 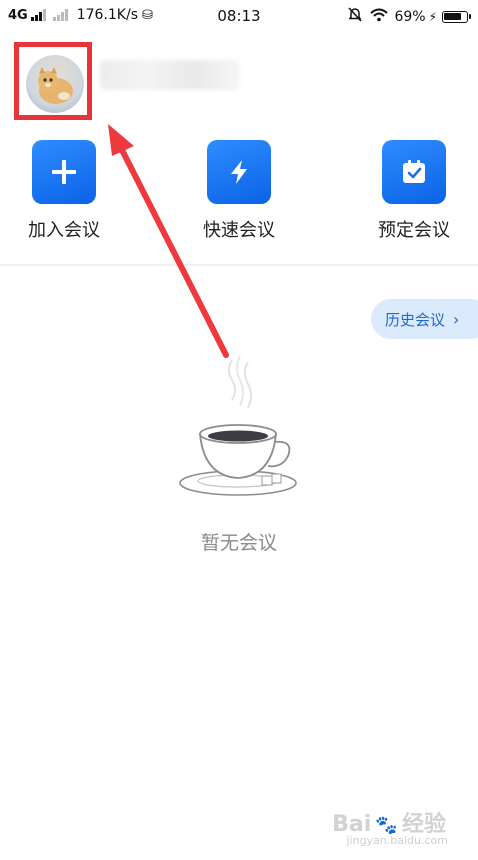 What do you see at coordinates (64, 172) in the screenshot?
I see `plus-icon` at bounding box center [64, 172].